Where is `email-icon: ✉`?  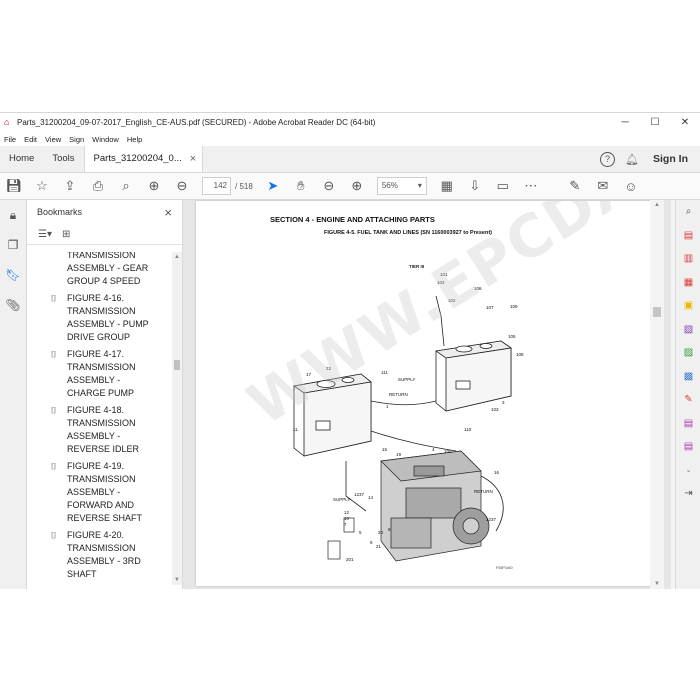
email-icon: ✉ is located at coordinates (603, 186).